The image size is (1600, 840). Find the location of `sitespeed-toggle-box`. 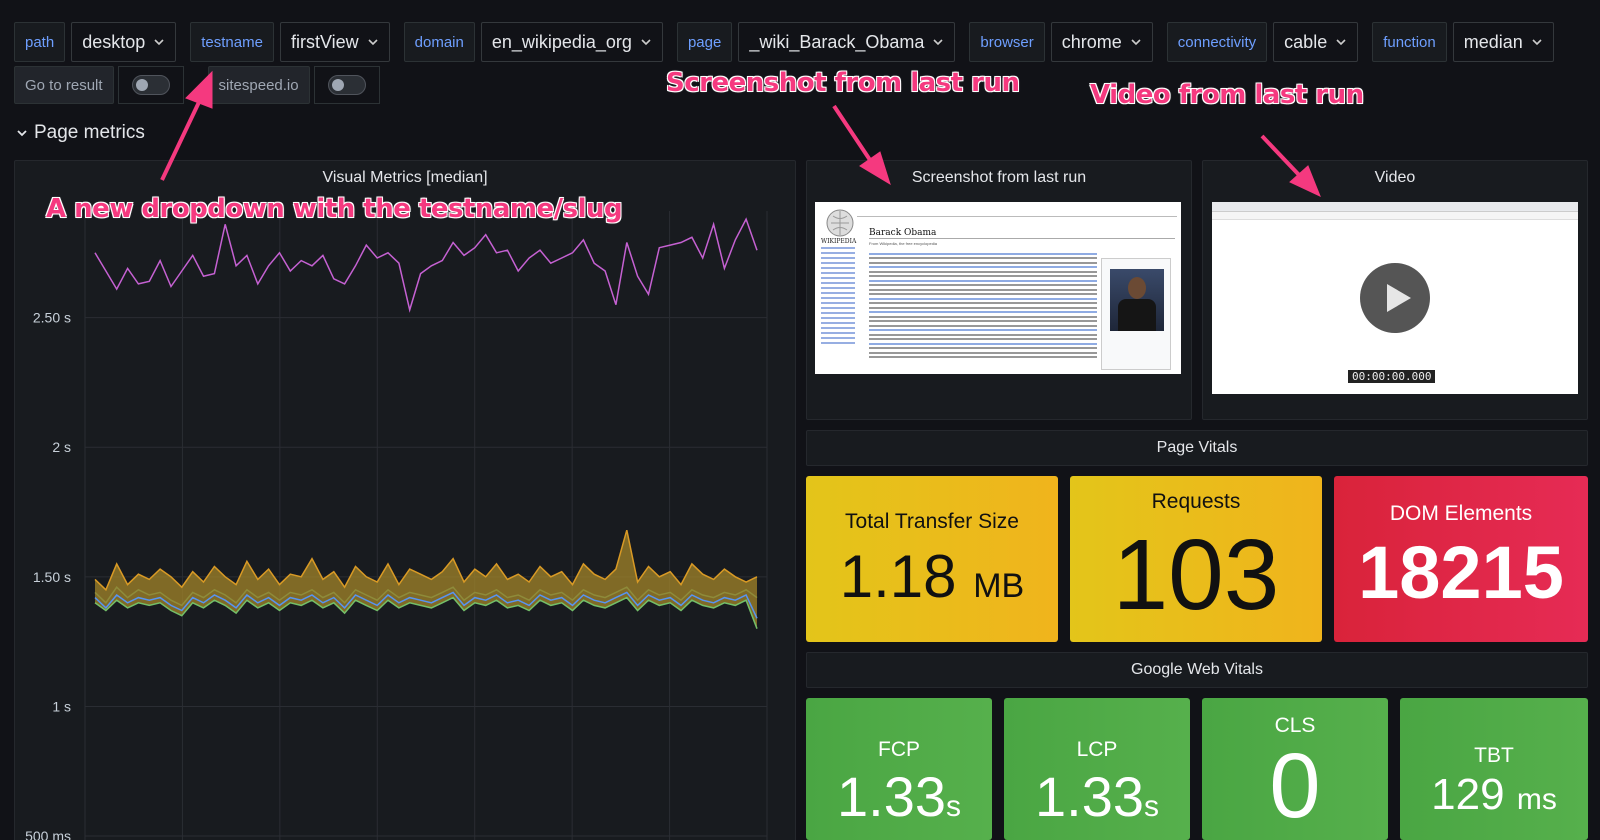

sitespeed-toggle-box is located at coordinates (346, 85).